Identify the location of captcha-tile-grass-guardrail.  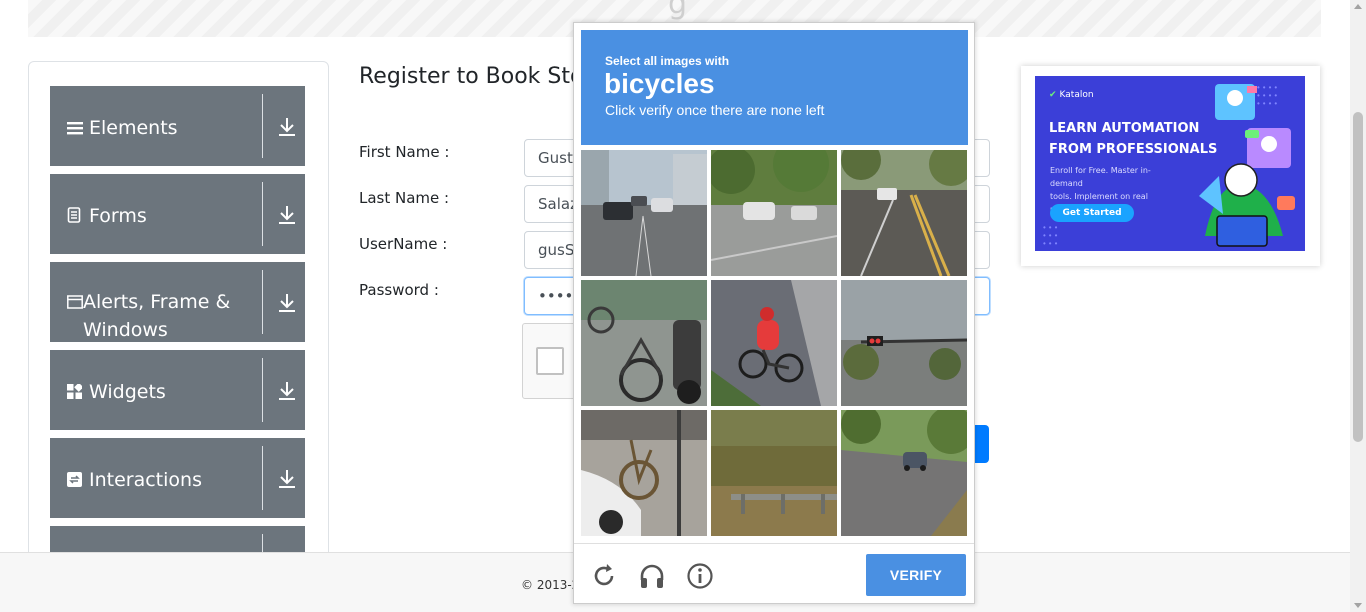
(774, 473).